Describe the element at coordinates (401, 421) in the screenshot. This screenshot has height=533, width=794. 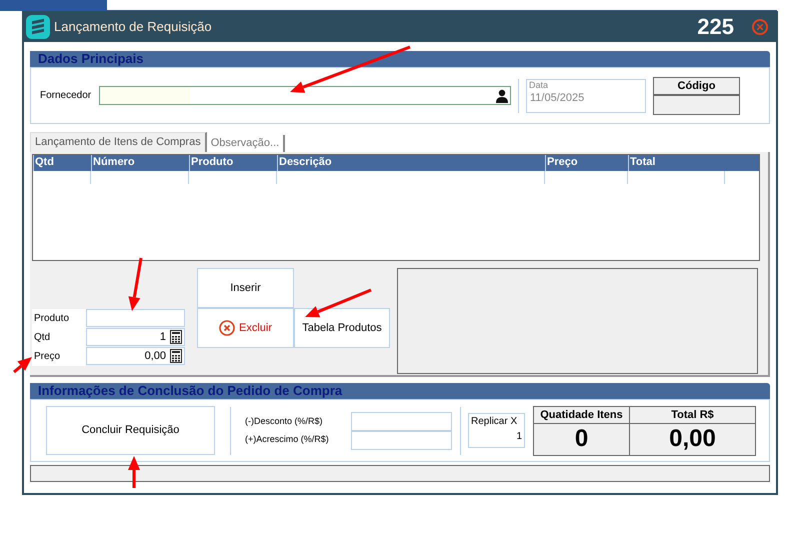
I see `discount-field` at that location.